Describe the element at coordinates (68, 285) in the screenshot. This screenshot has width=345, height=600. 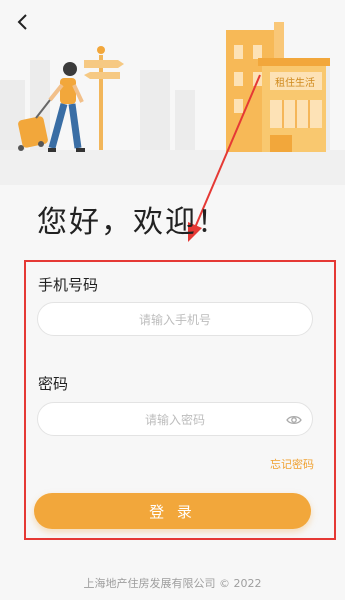
I see `phone-label: 手机号码` at that location.